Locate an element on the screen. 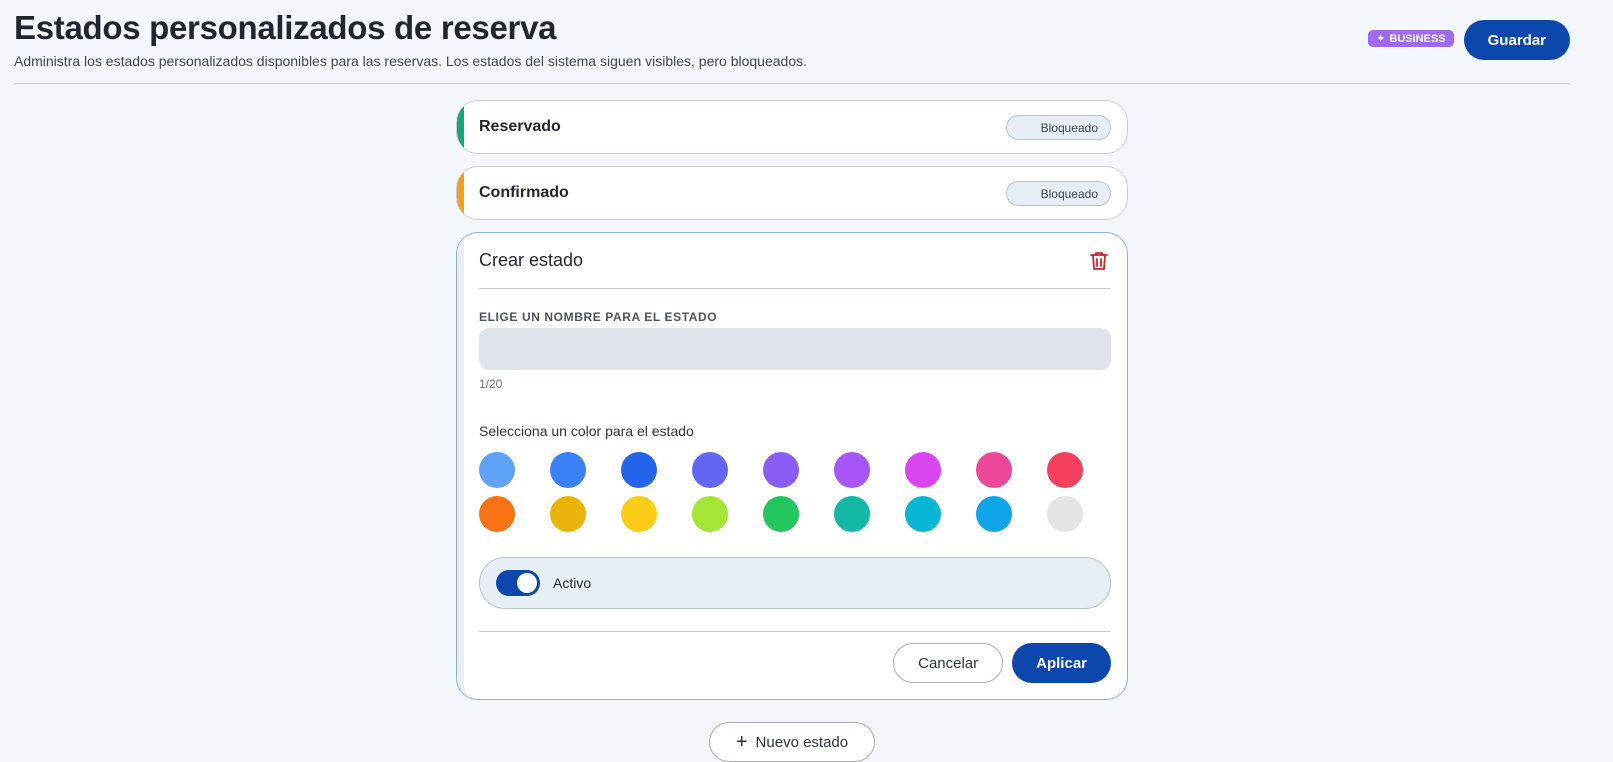  sparkle-icon: ✦ is located at coordinates (1381, 39).